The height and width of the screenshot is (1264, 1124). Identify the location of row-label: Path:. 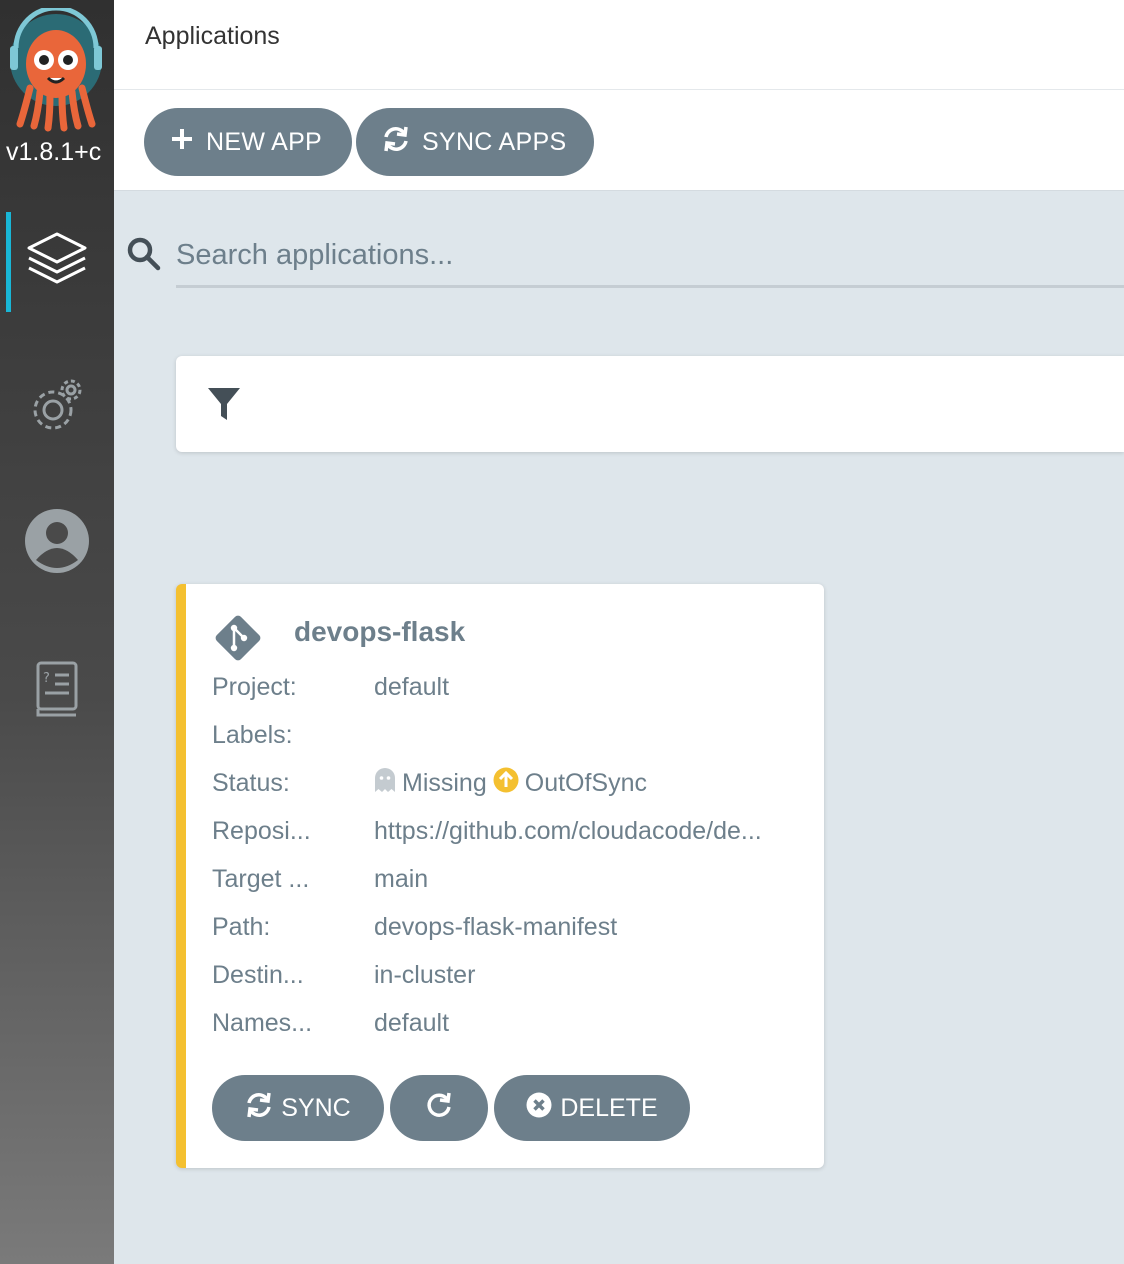
(241, 926).